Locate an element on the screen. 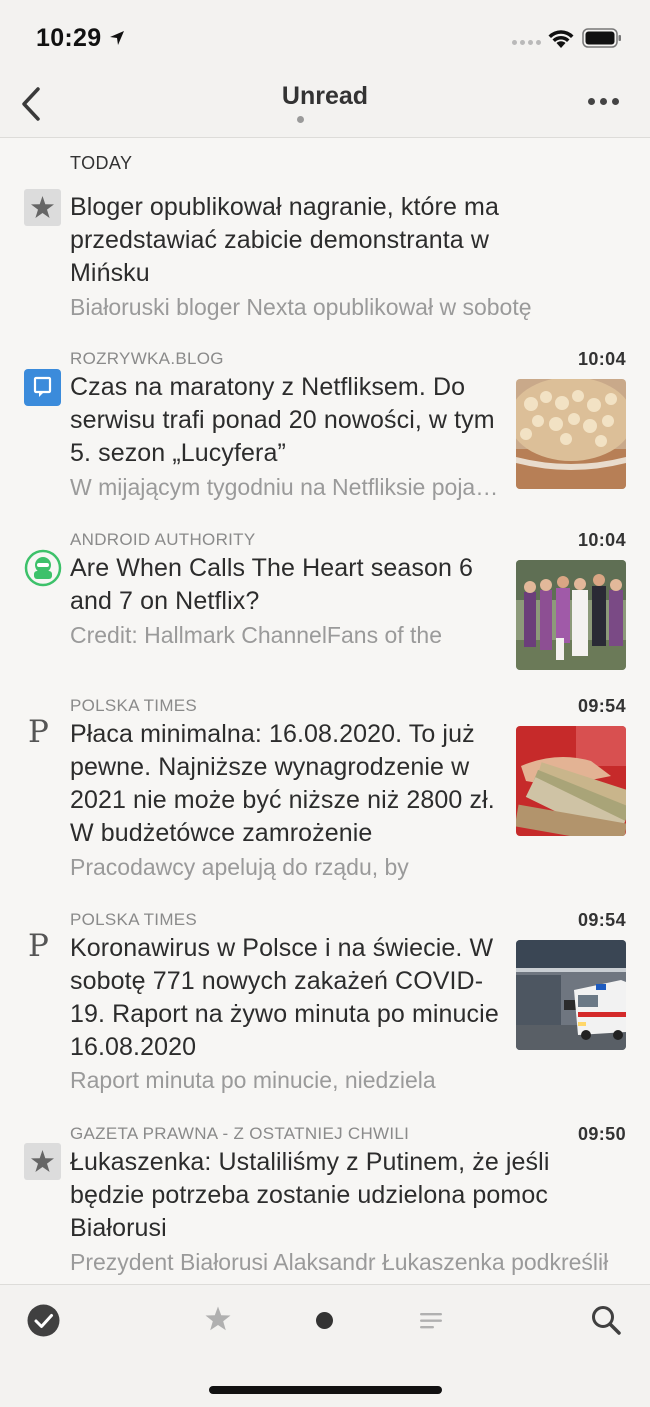 The height and width of the screenshot is (1407, 650). mark-all-read-icon is located at coordinates (43, 1320).